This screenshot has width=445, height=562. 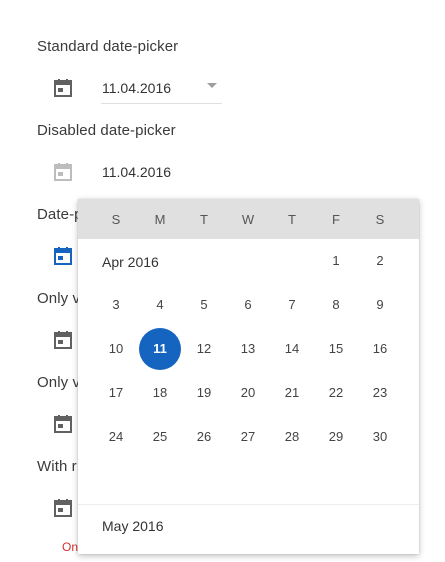 What do you see at coordinates (204, 349) in the screenshot?
I see `day-cell: 12` at bounding box center [204, 349].